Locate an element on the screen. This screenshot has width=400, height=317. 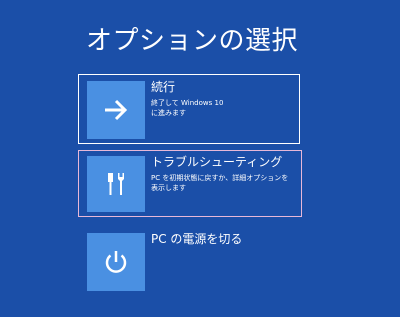
tools-icon is located at coordinates (116, 184).